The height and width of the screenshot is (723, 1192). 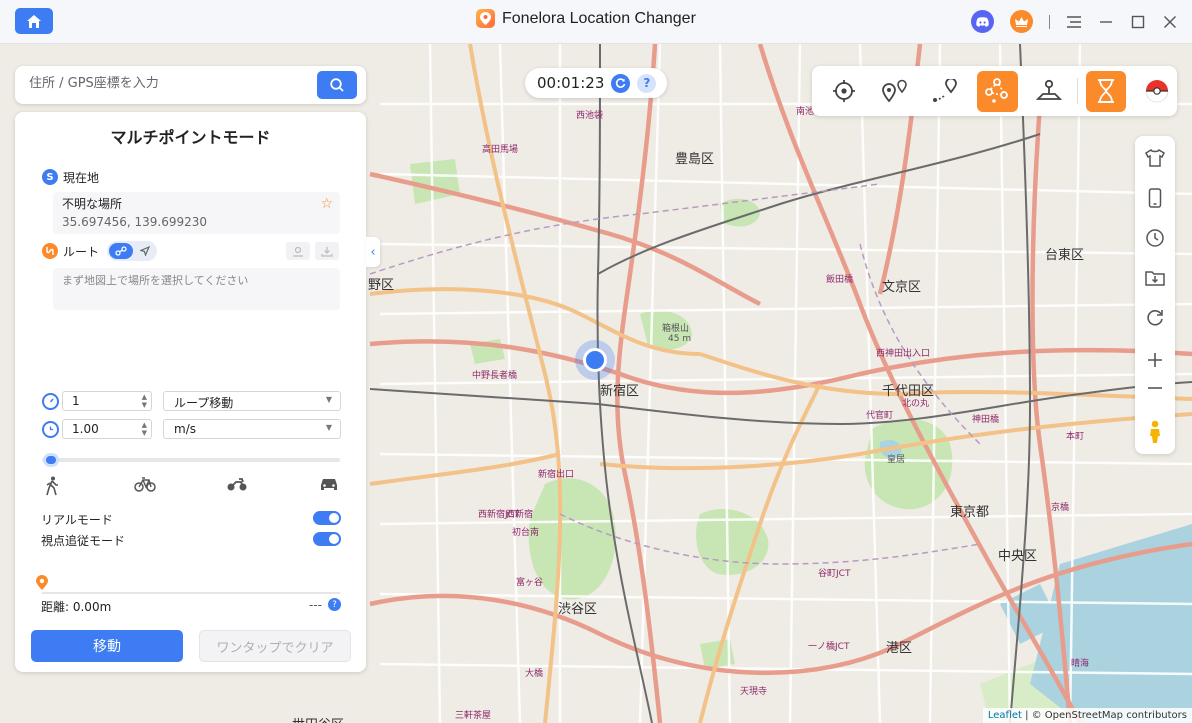 I want to click on map-label-iidabashi: 飯田橋, so click(x=840, y=280).